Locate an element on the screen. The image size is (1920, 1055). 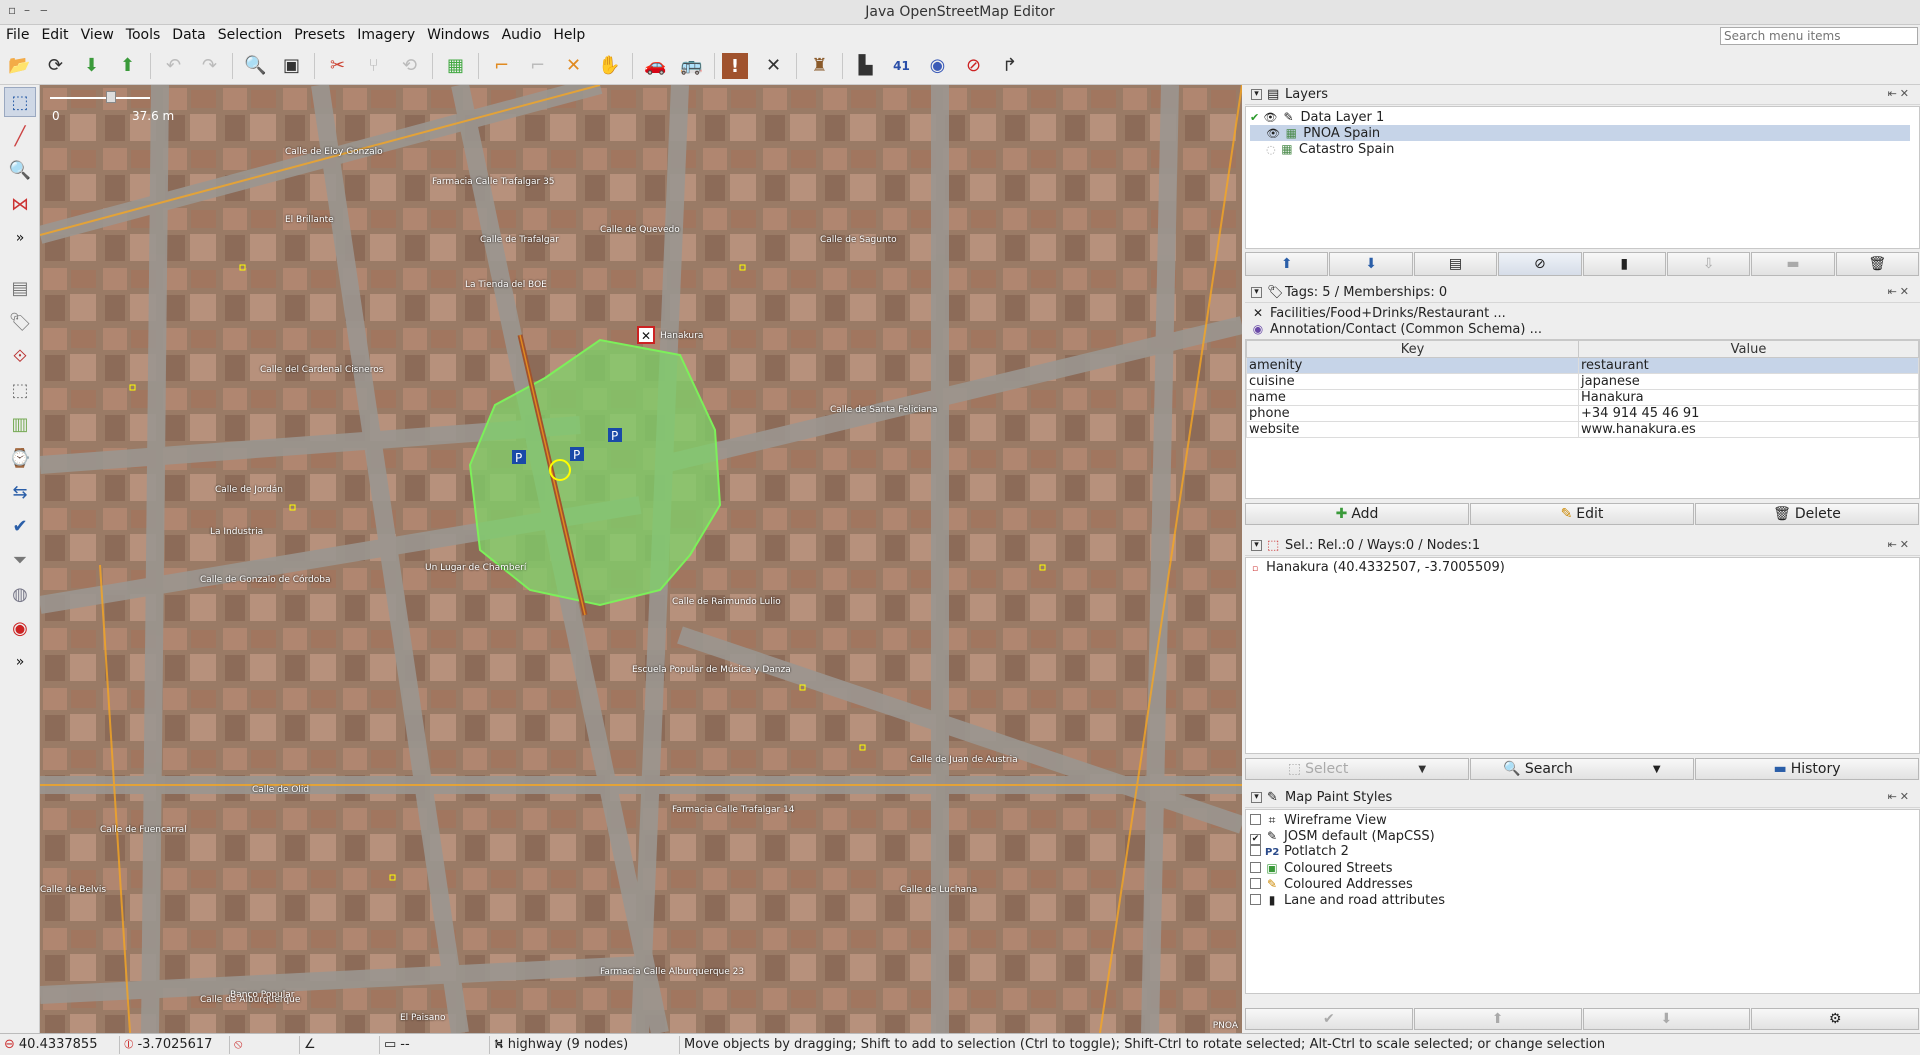
tag-value: Hanakura is located at coordinates (1748, 397).